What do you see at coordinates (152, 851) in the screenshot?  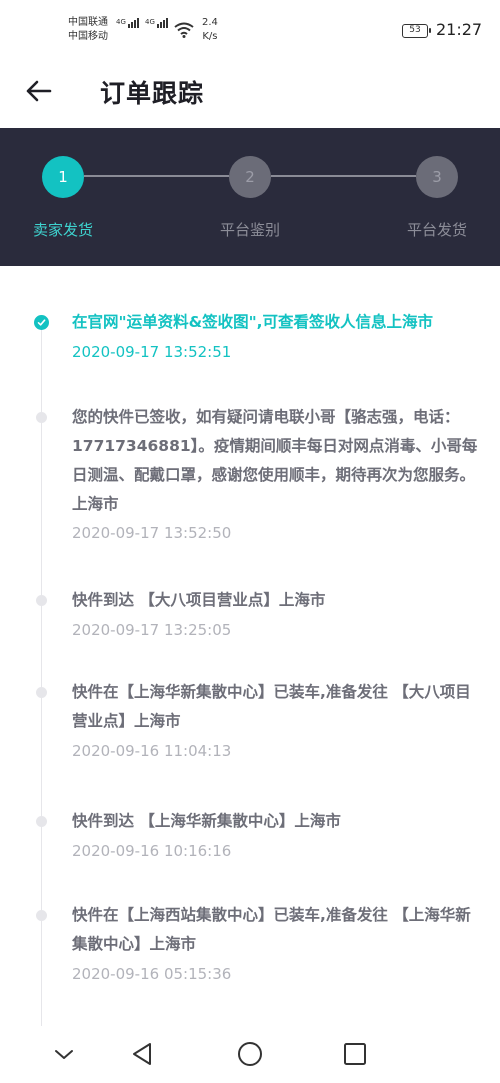 I see `event-time: 2020-09-16 10:16:16` at bounding box center [152, 851].